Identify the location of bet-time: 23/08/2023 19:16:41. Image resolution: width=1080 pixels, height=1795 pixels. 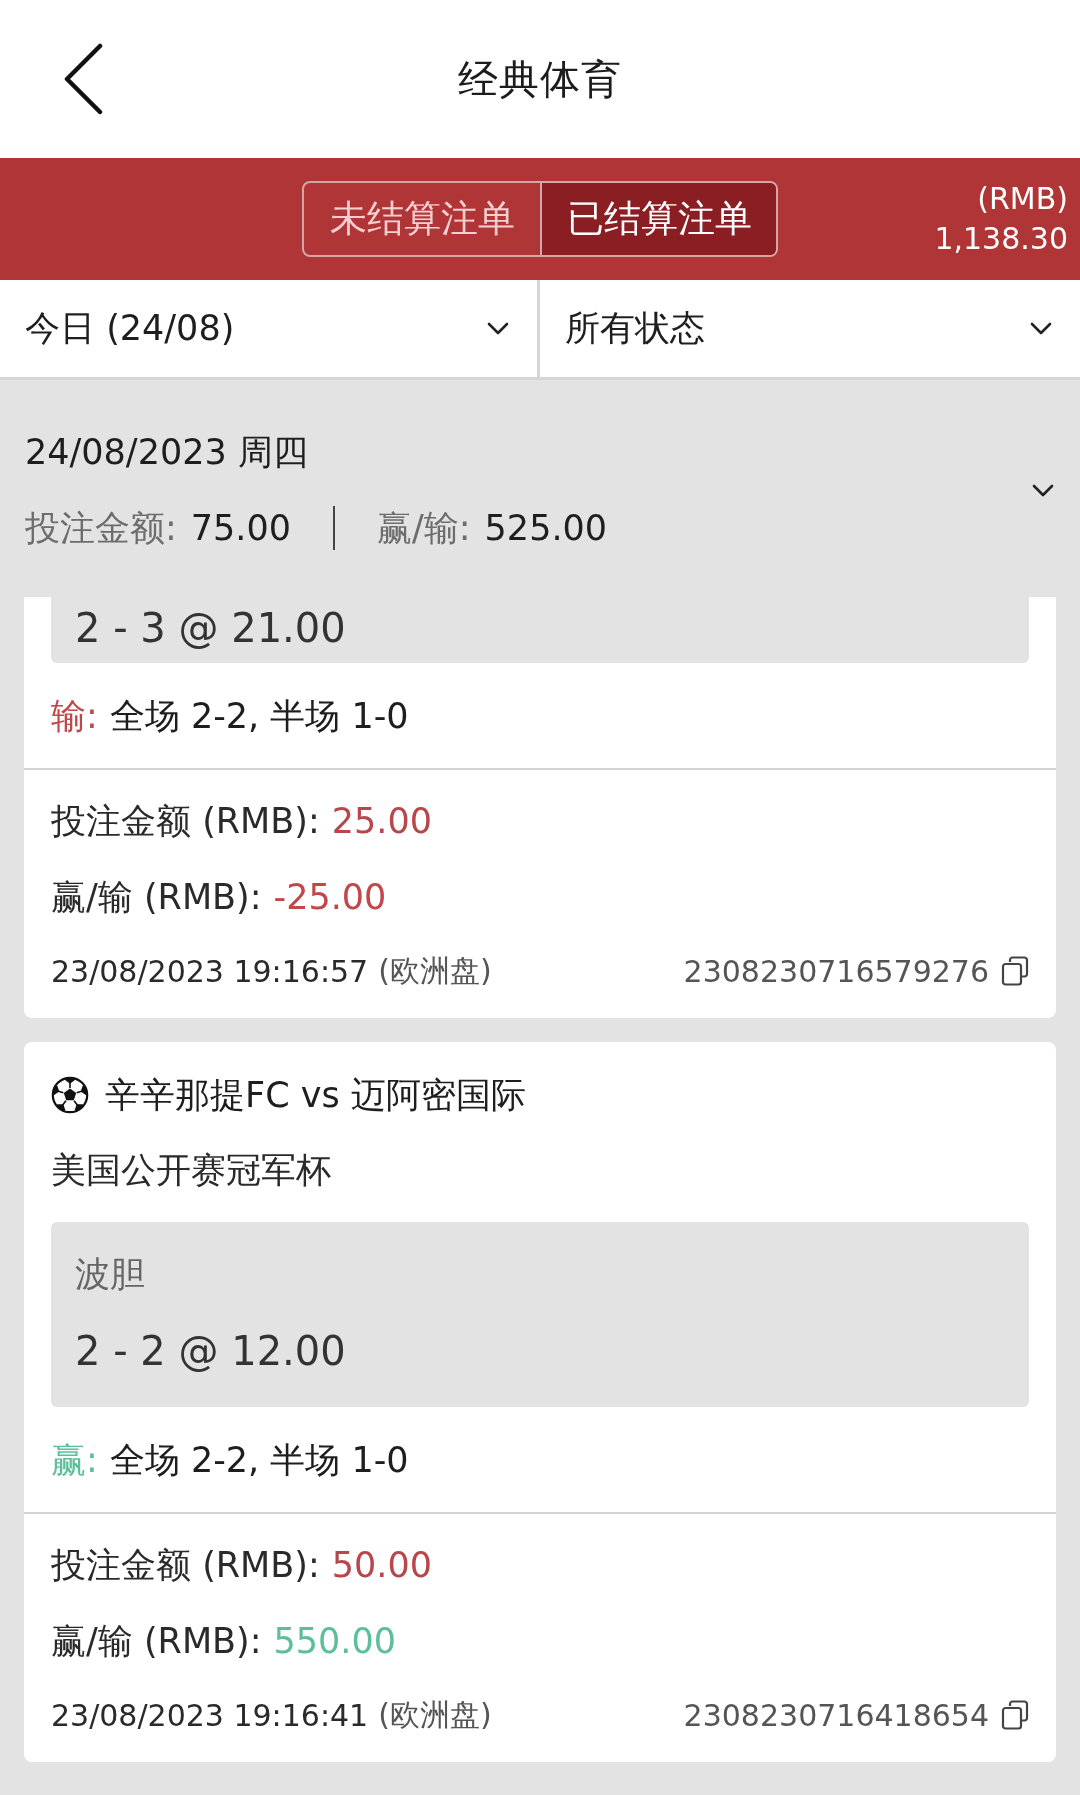
(210, 1715).